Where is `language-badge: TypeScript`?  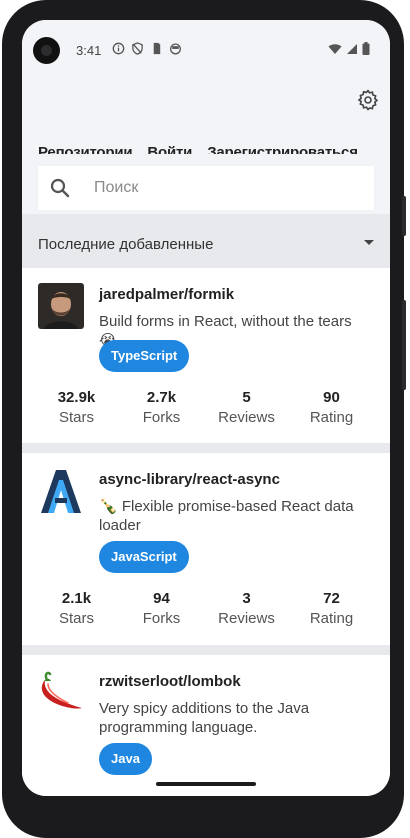 language-badge: TypeScript is located at coordinates (144, 356).